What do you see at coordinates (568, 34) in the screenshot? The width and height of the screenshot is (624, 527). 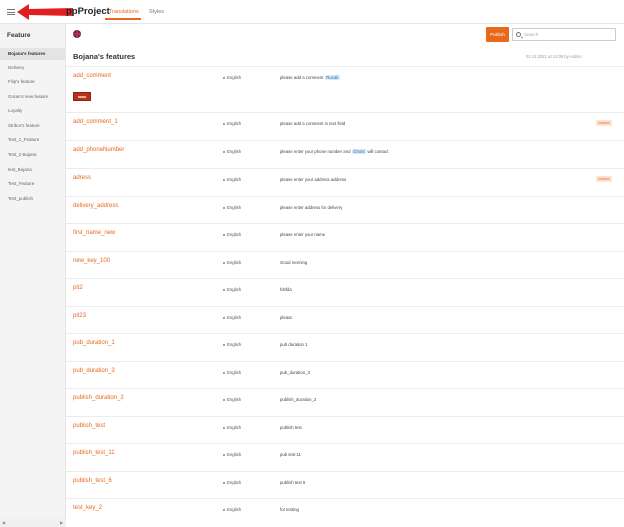 I see `search-input` at bounding box center [568, 34].